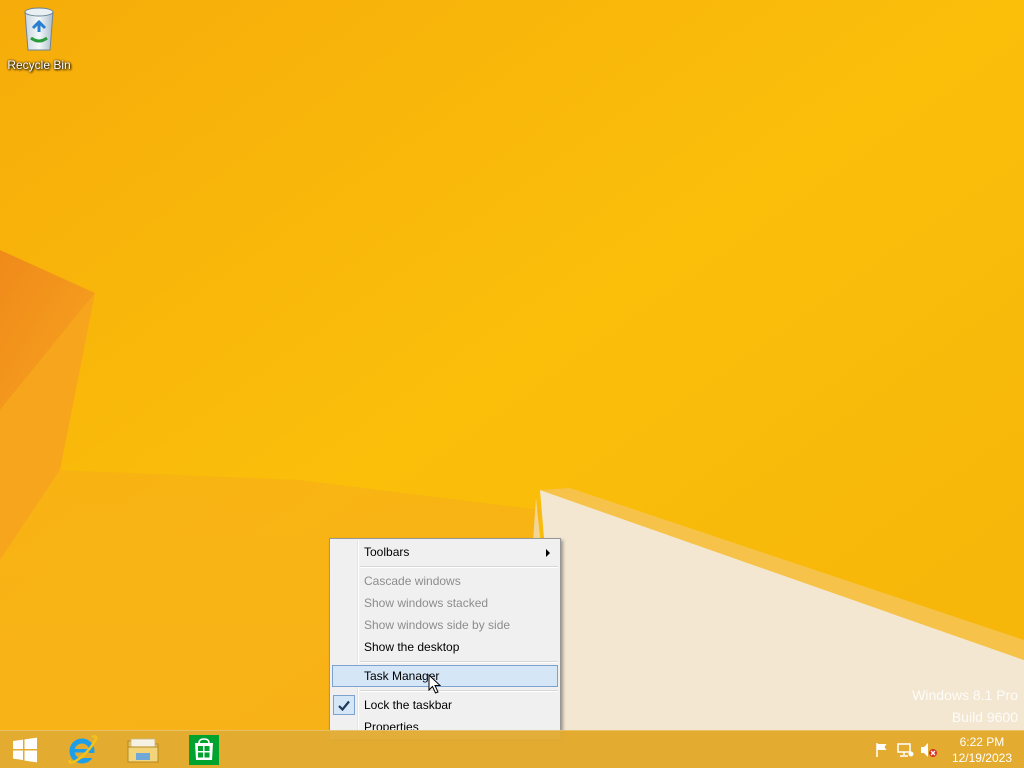  Describe the element at coordinates (905, 750) in the screenshot. I see `network-icon` at that location.